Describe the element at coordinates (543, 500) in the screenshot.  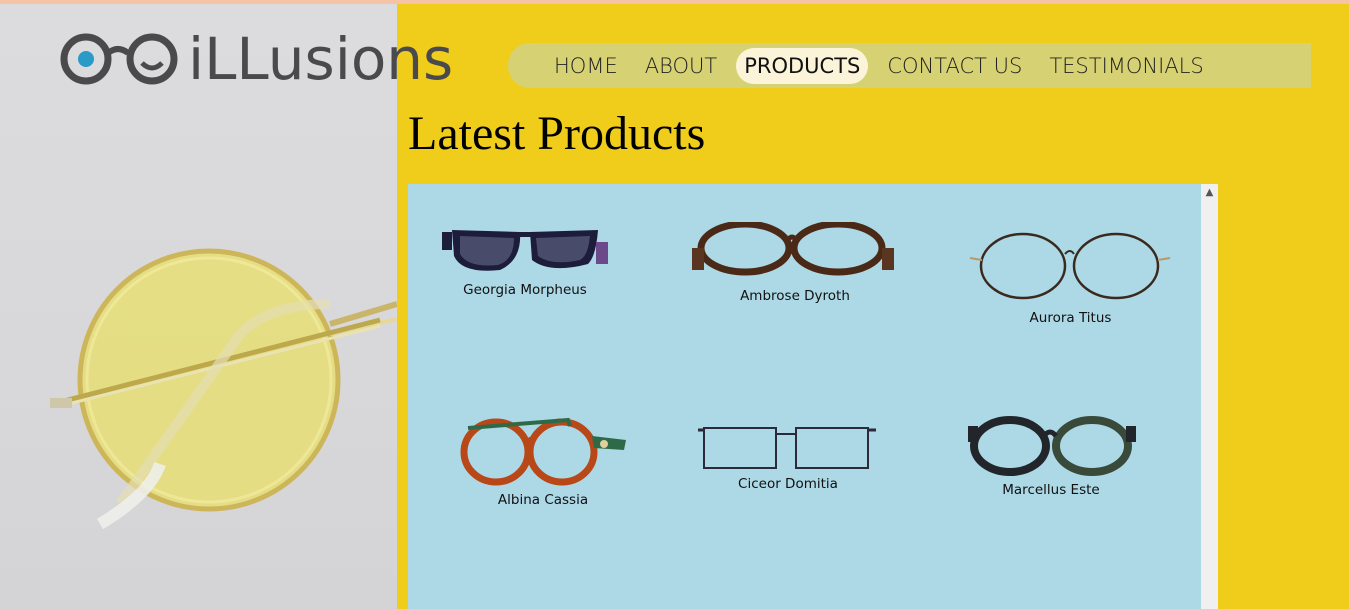
I see `product-name: Albina Cassia` at that location.